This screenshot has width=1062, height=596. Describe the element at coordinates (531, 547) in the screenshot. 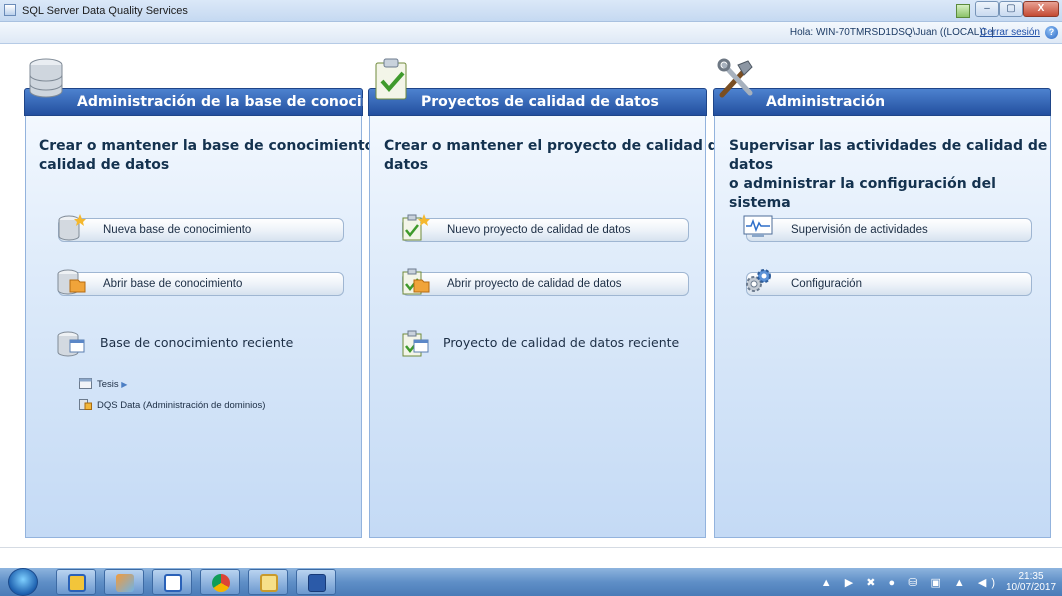

I see `footer-divider` at that location.